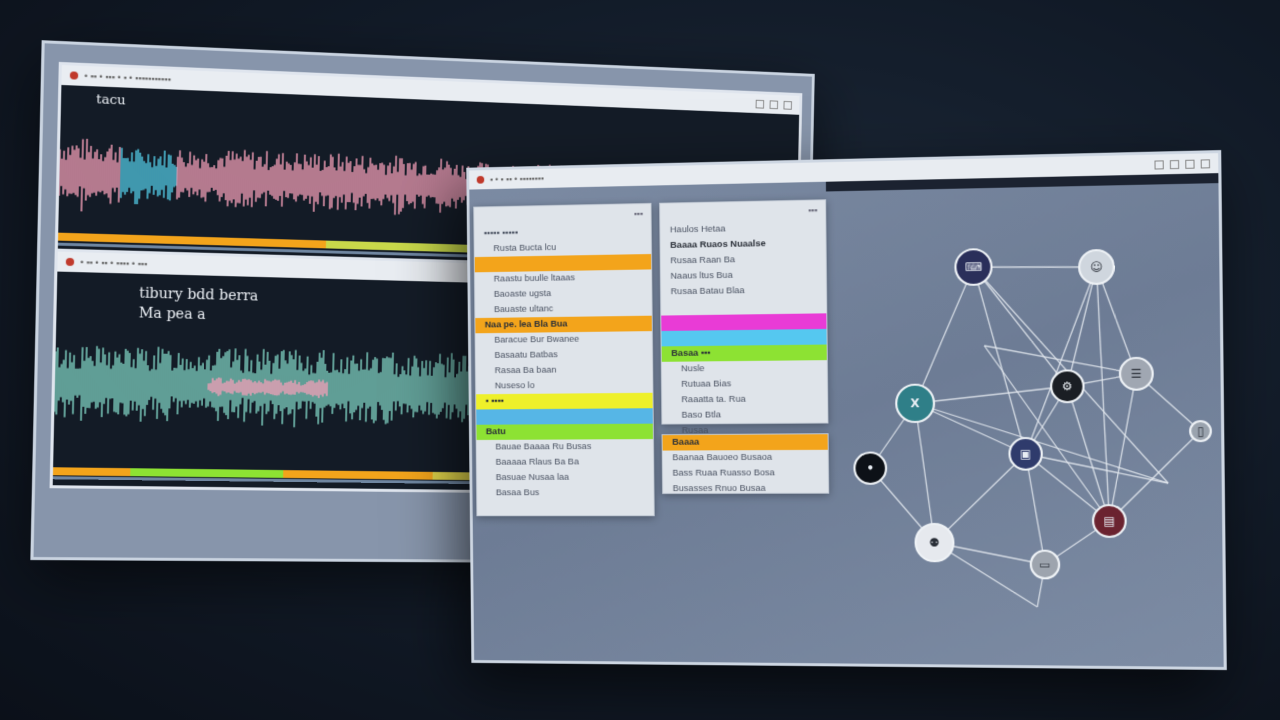 This screenshot has height=720, width=1280. I want to click on list-item: Rasaa Ba baan, so click(564, 370).